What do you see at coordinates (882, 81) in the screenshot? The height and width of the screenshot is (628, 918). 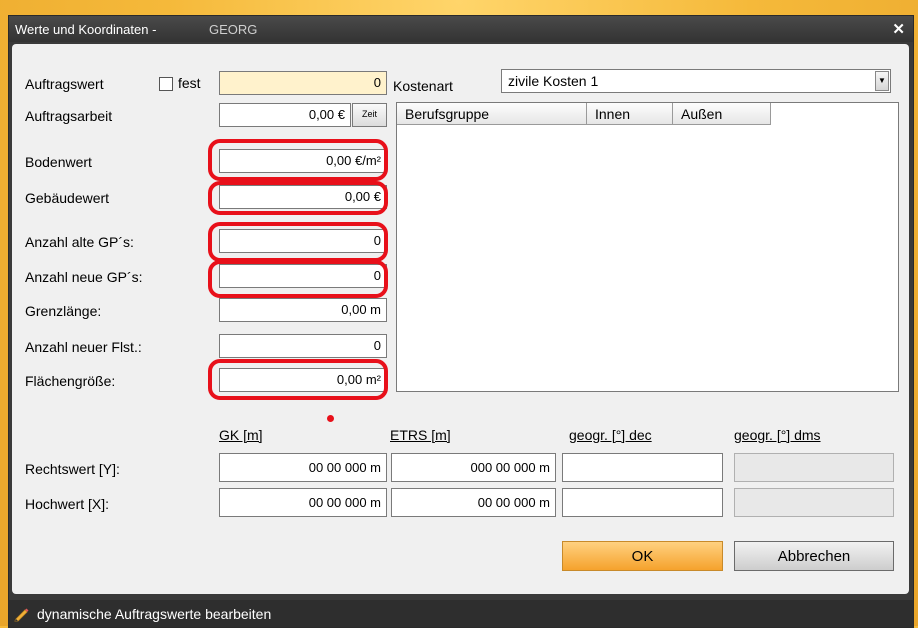 I see `chevron-down-icon: ▼` at bounding box center [882, 81].